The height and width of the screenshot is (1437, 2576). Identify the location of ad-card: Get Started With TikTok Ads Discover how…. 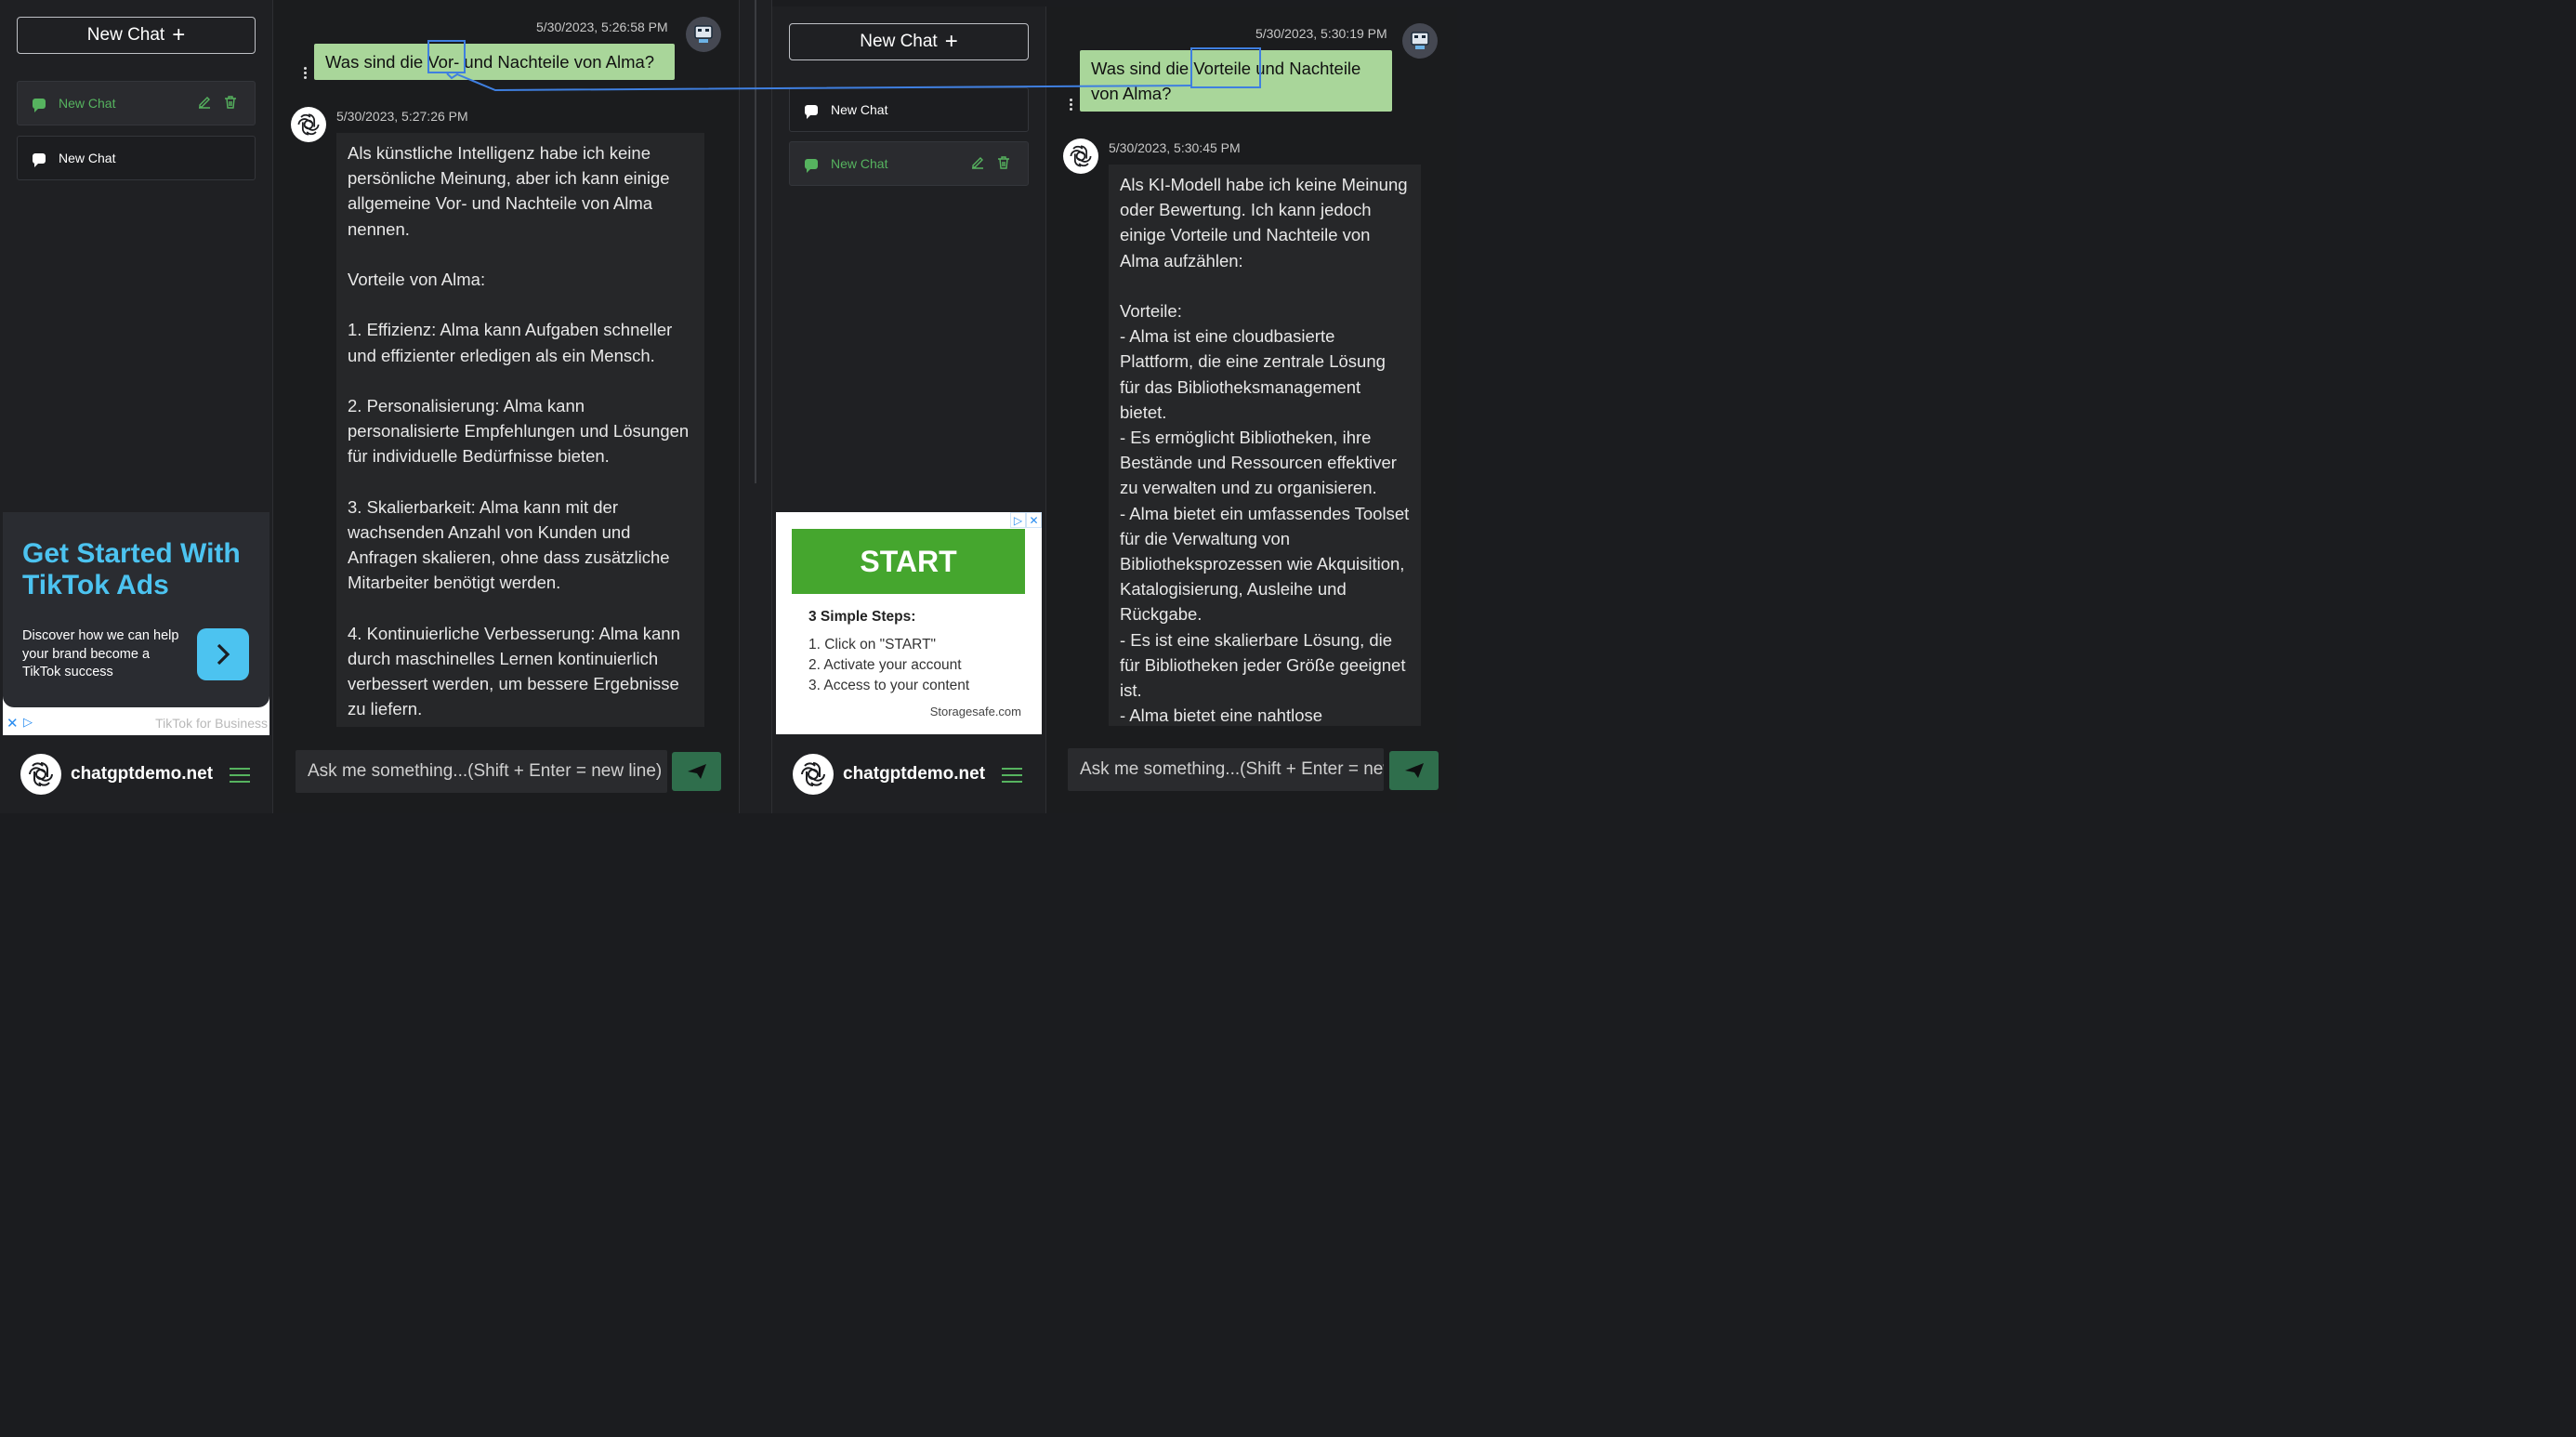
(136, 609).